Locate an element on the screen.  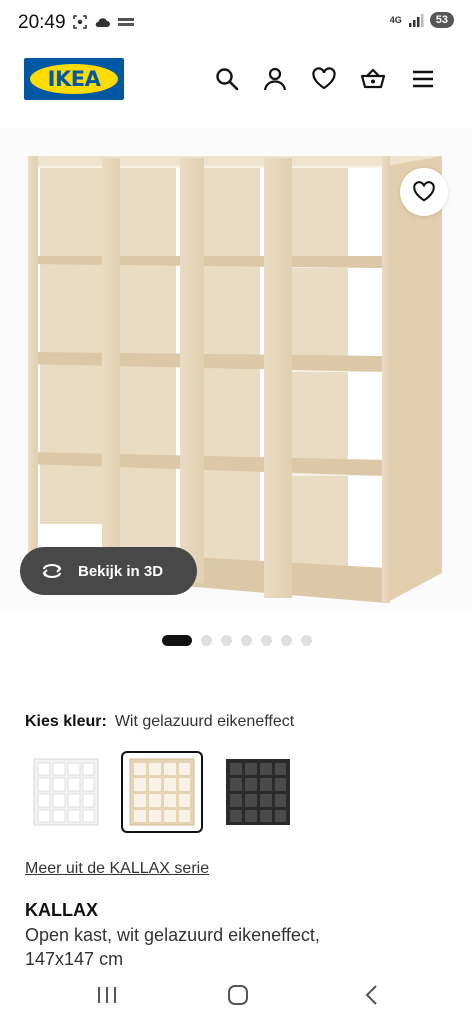
back-icon is located at coordinates (372, 995).